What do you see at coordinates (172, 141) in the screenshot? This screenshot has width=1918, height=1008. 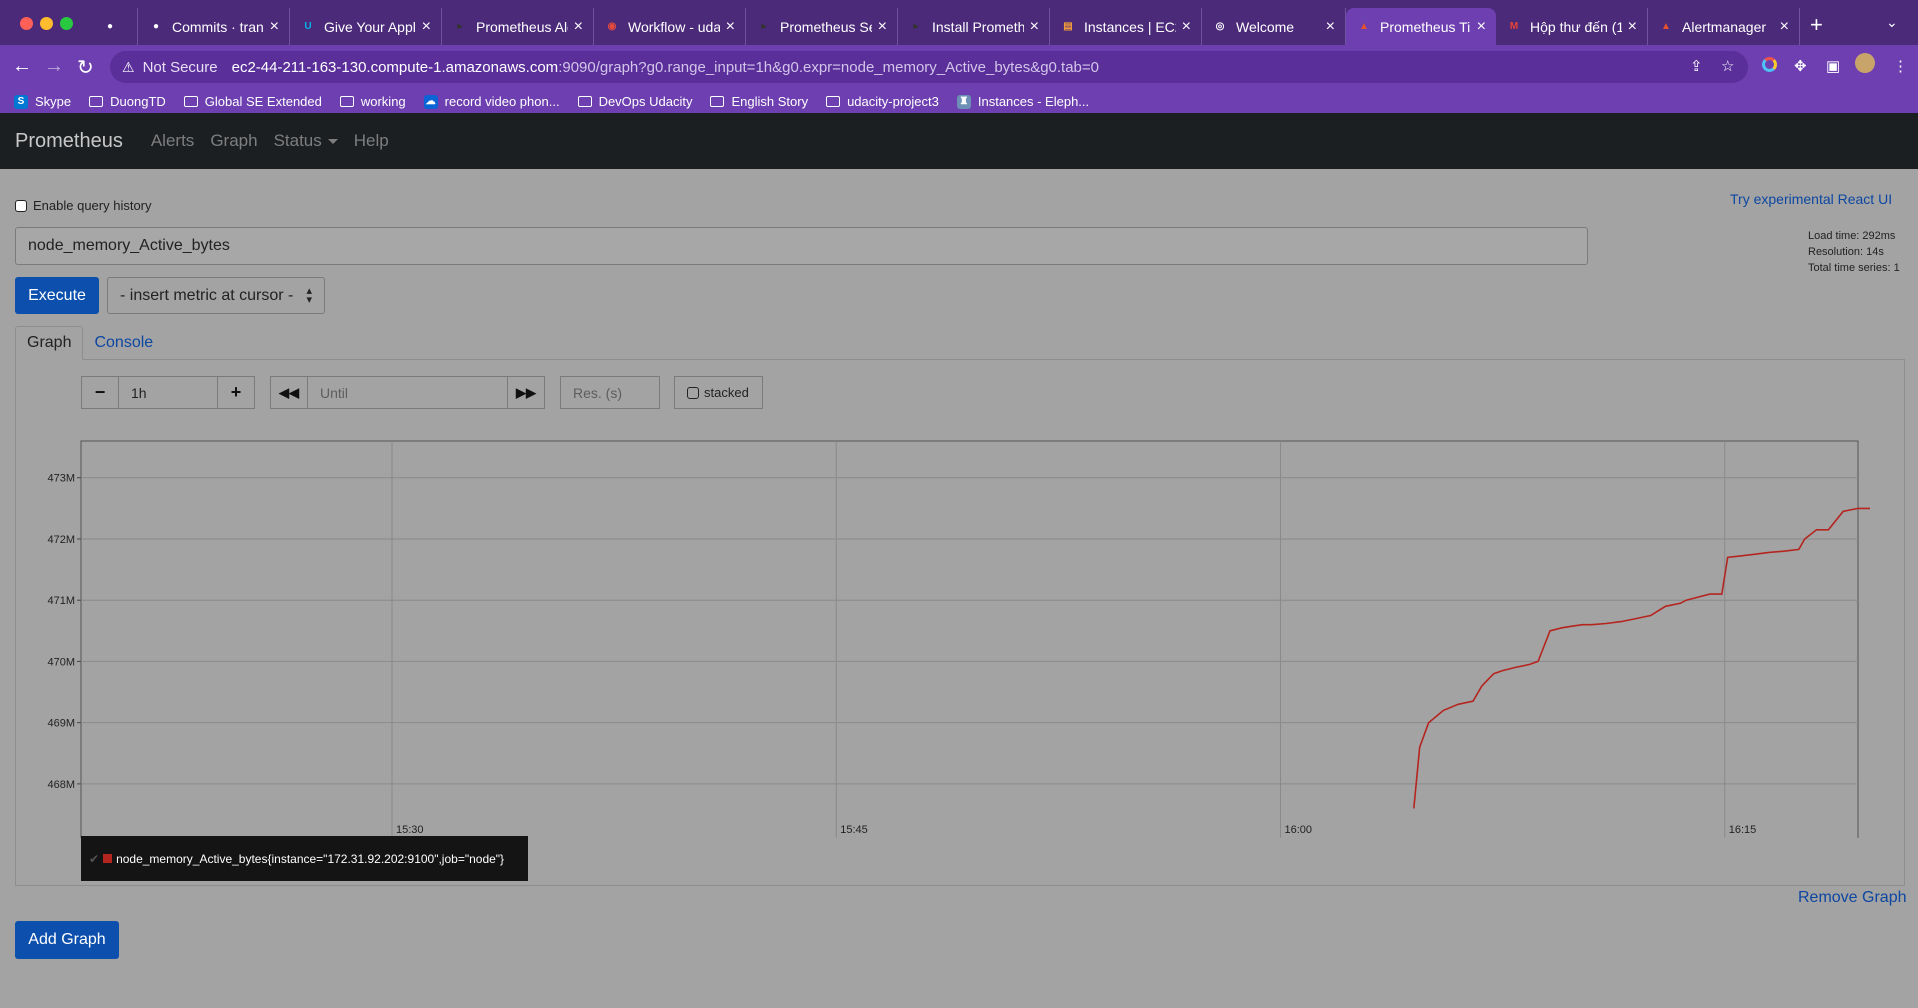 I see `nav-alerts: Alerts` at bounding box center [172, 141].